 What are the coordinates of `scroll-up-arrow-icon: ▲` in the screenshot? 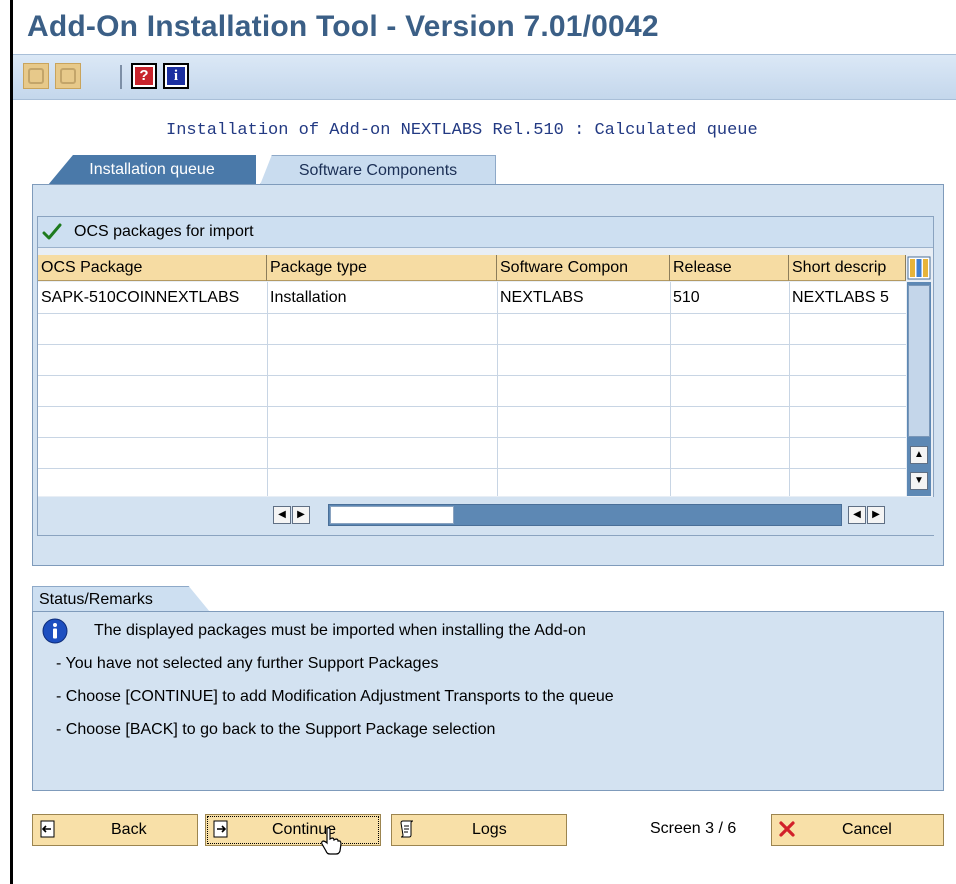 It's located at (919, 455).